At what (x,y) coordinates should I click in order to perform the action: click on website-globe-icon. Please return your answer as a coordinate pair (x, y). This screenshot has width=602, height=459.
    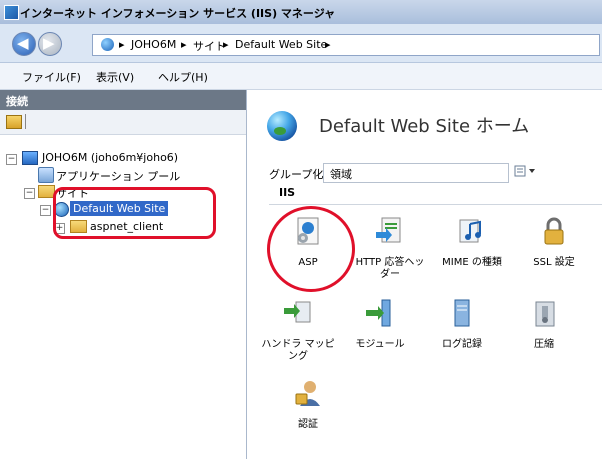
    Looking at the image, I should click on (282, 126).